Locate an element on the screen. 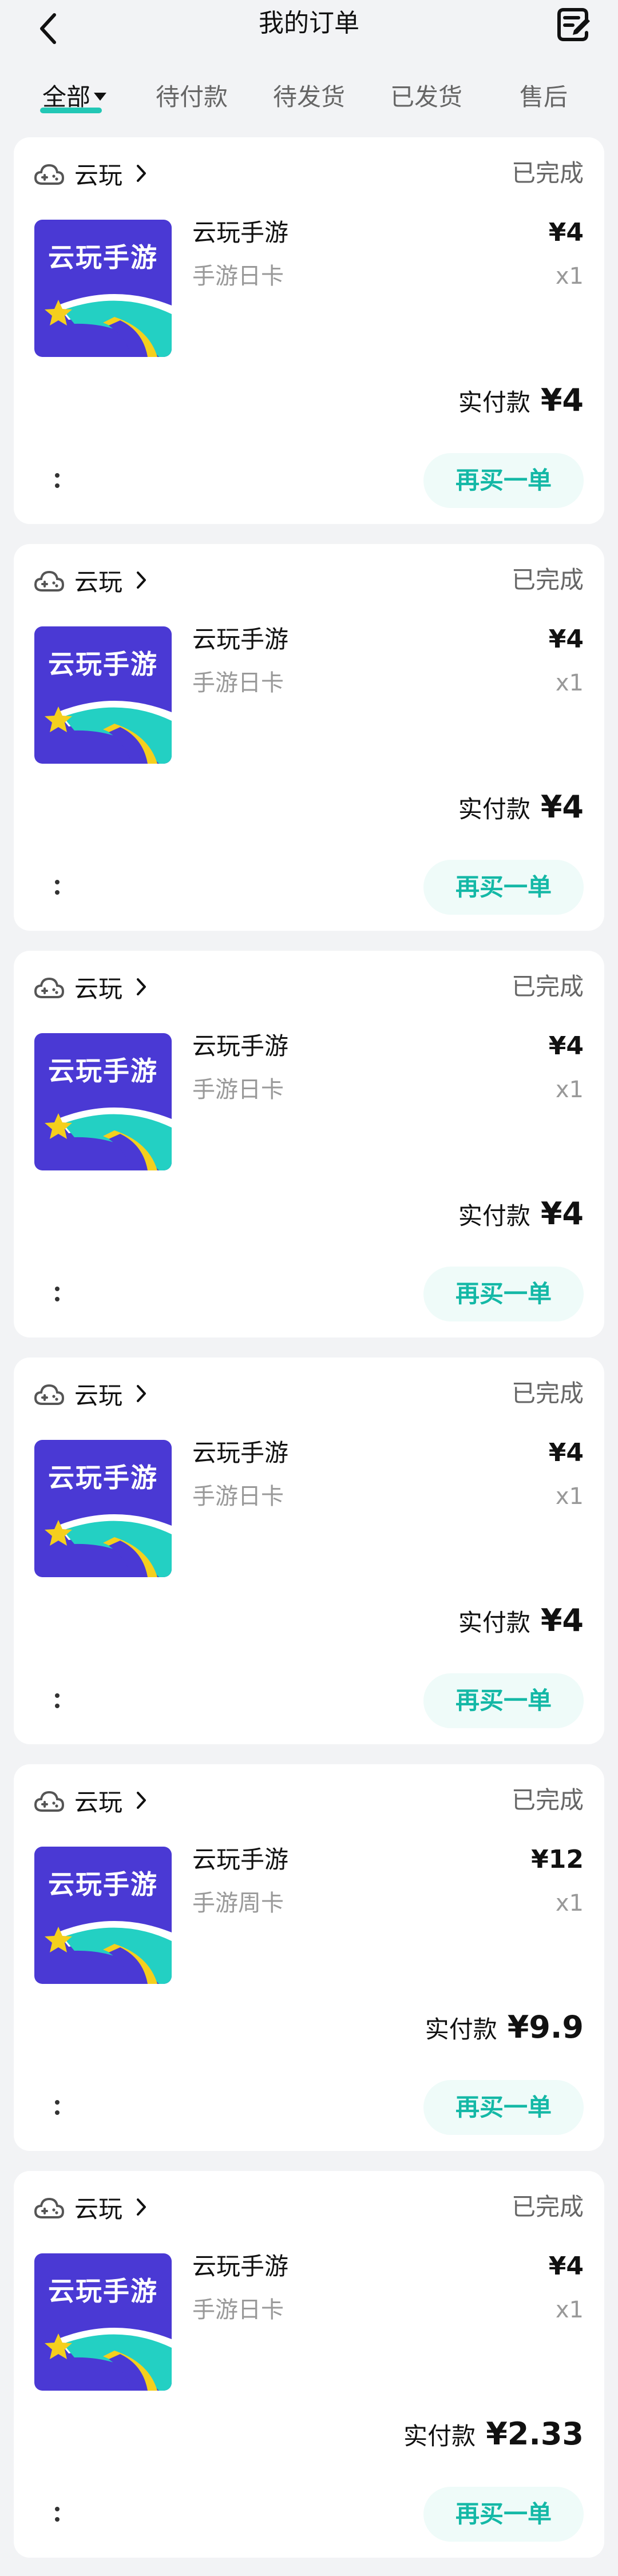  edit-note-icon is located at coordinates (573, 25).